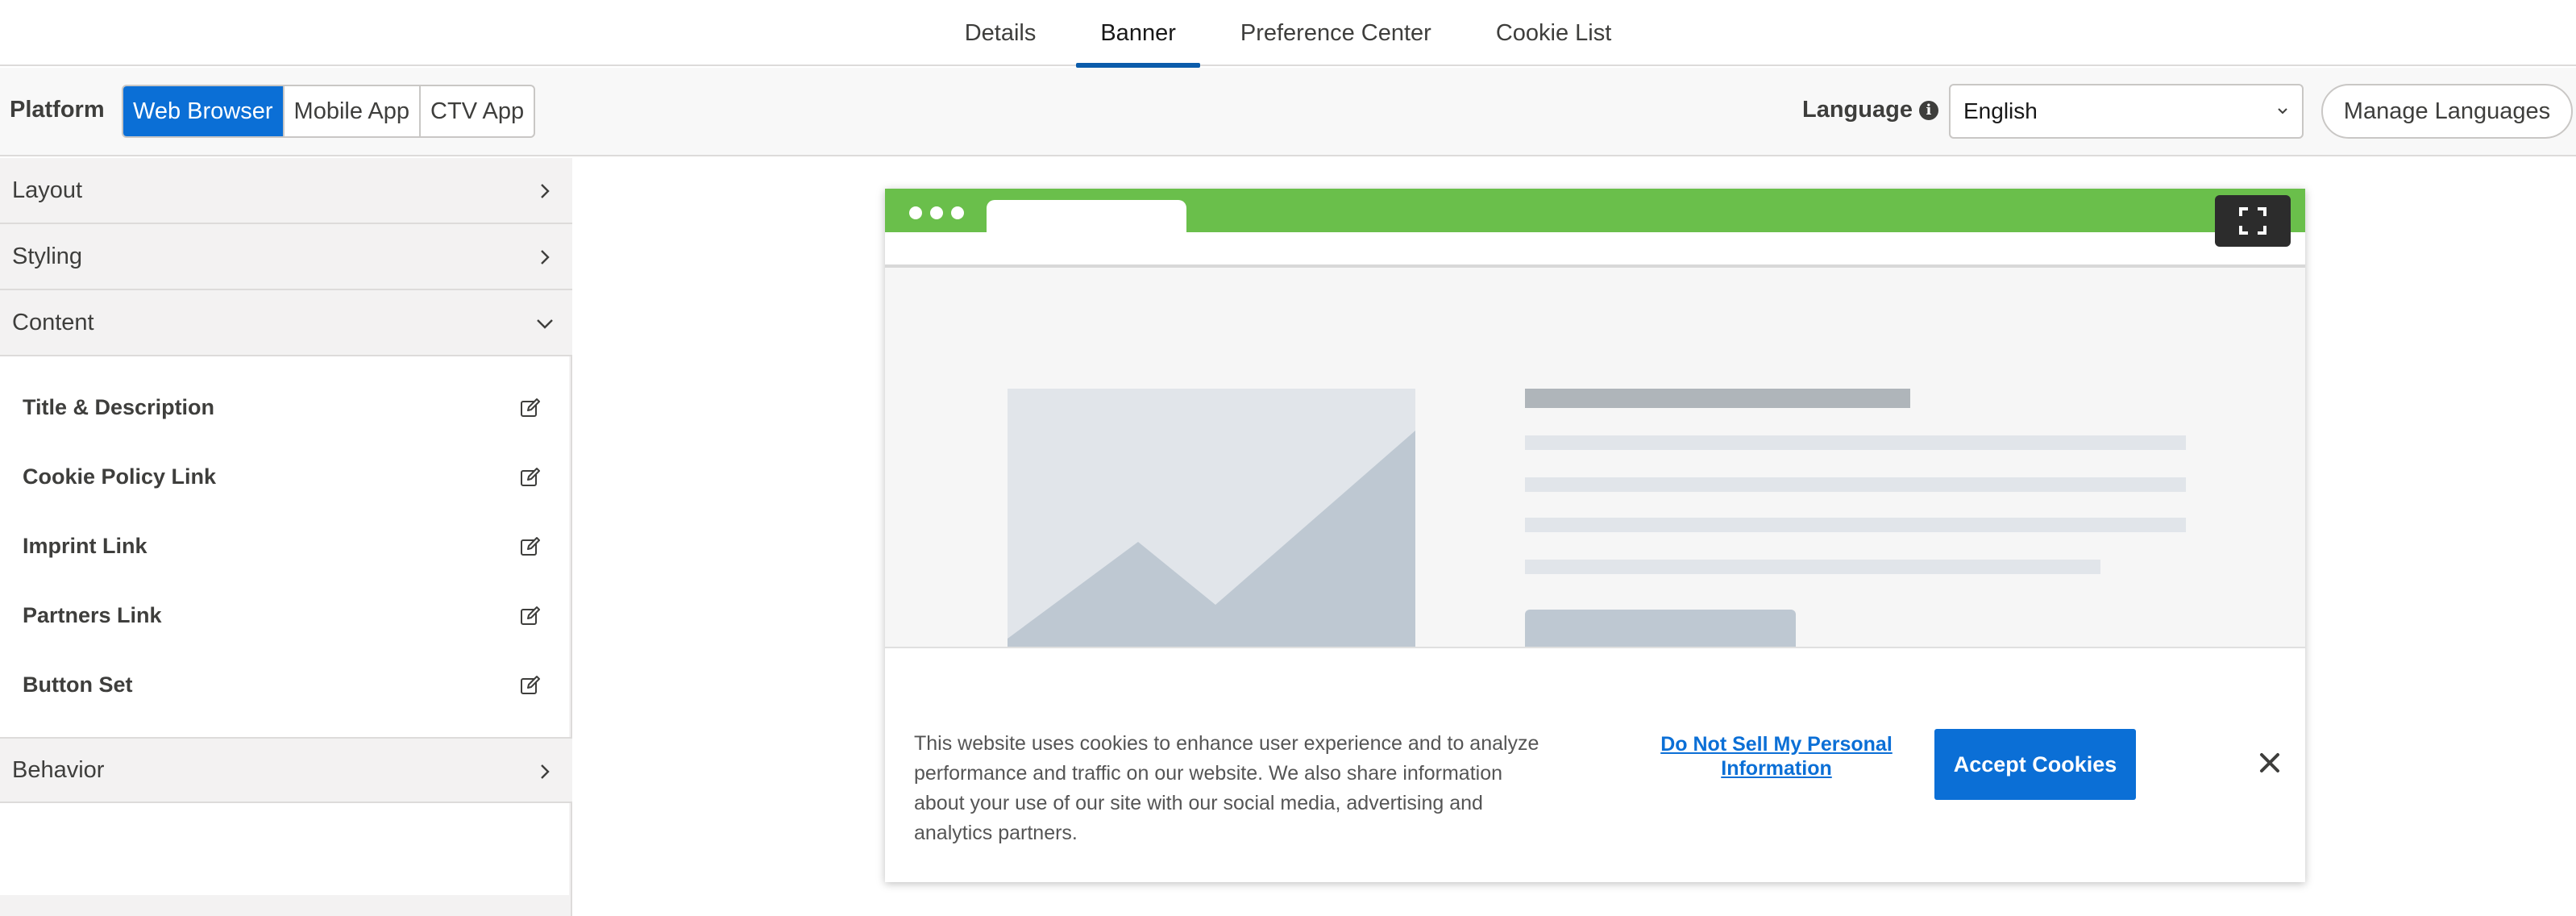 The height and width of the screenshot is (916, 2576). I want to click on content-item-partners-link: Partners Link, so click(284, 616).